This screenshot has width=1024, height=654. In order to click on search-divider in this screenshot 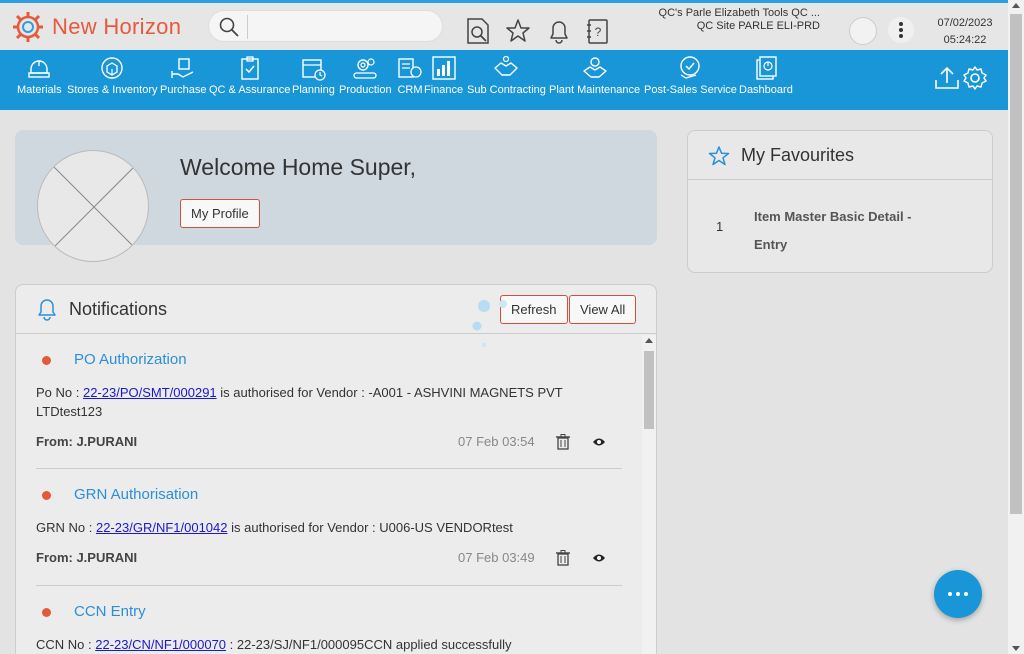, I will do `click(247, 27)`.